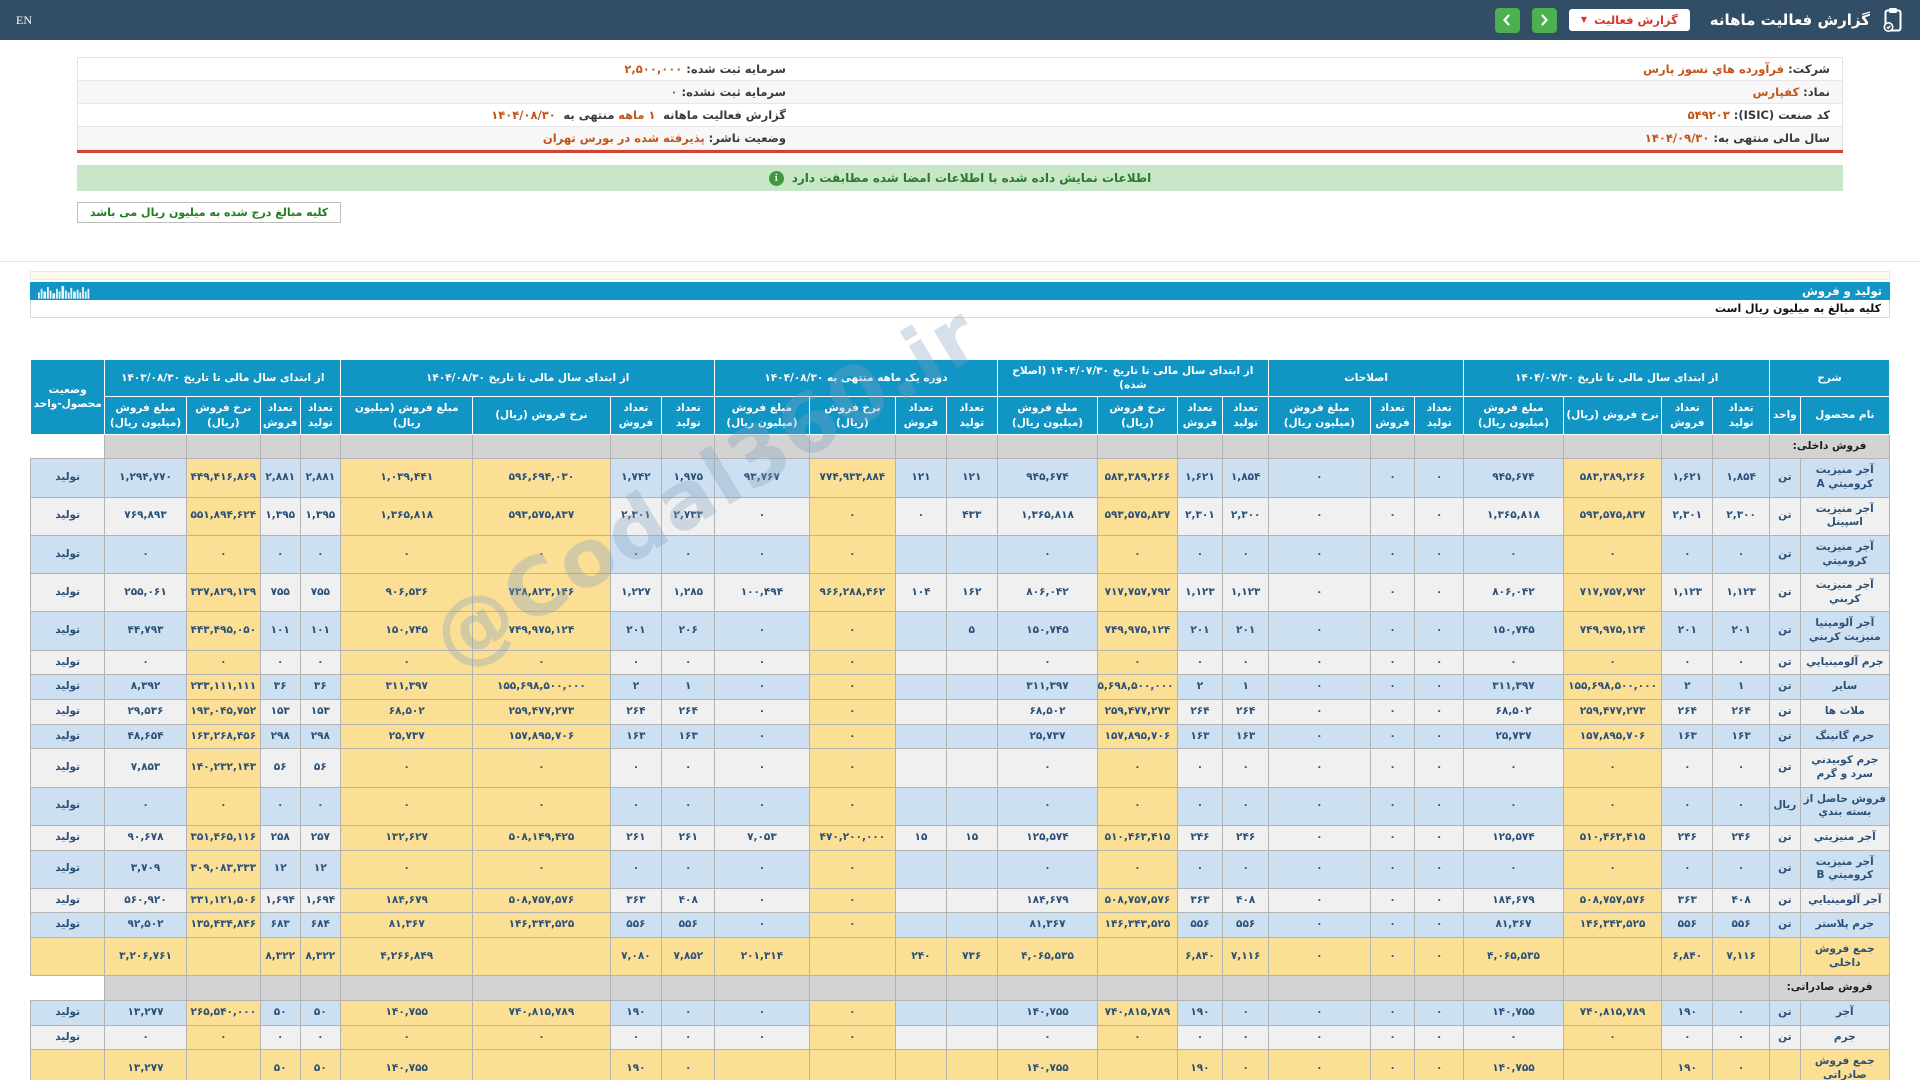 This screenshot has height=1080, width=1920. I want to click on value-cell: ۴۳۳, so click(971, 516).